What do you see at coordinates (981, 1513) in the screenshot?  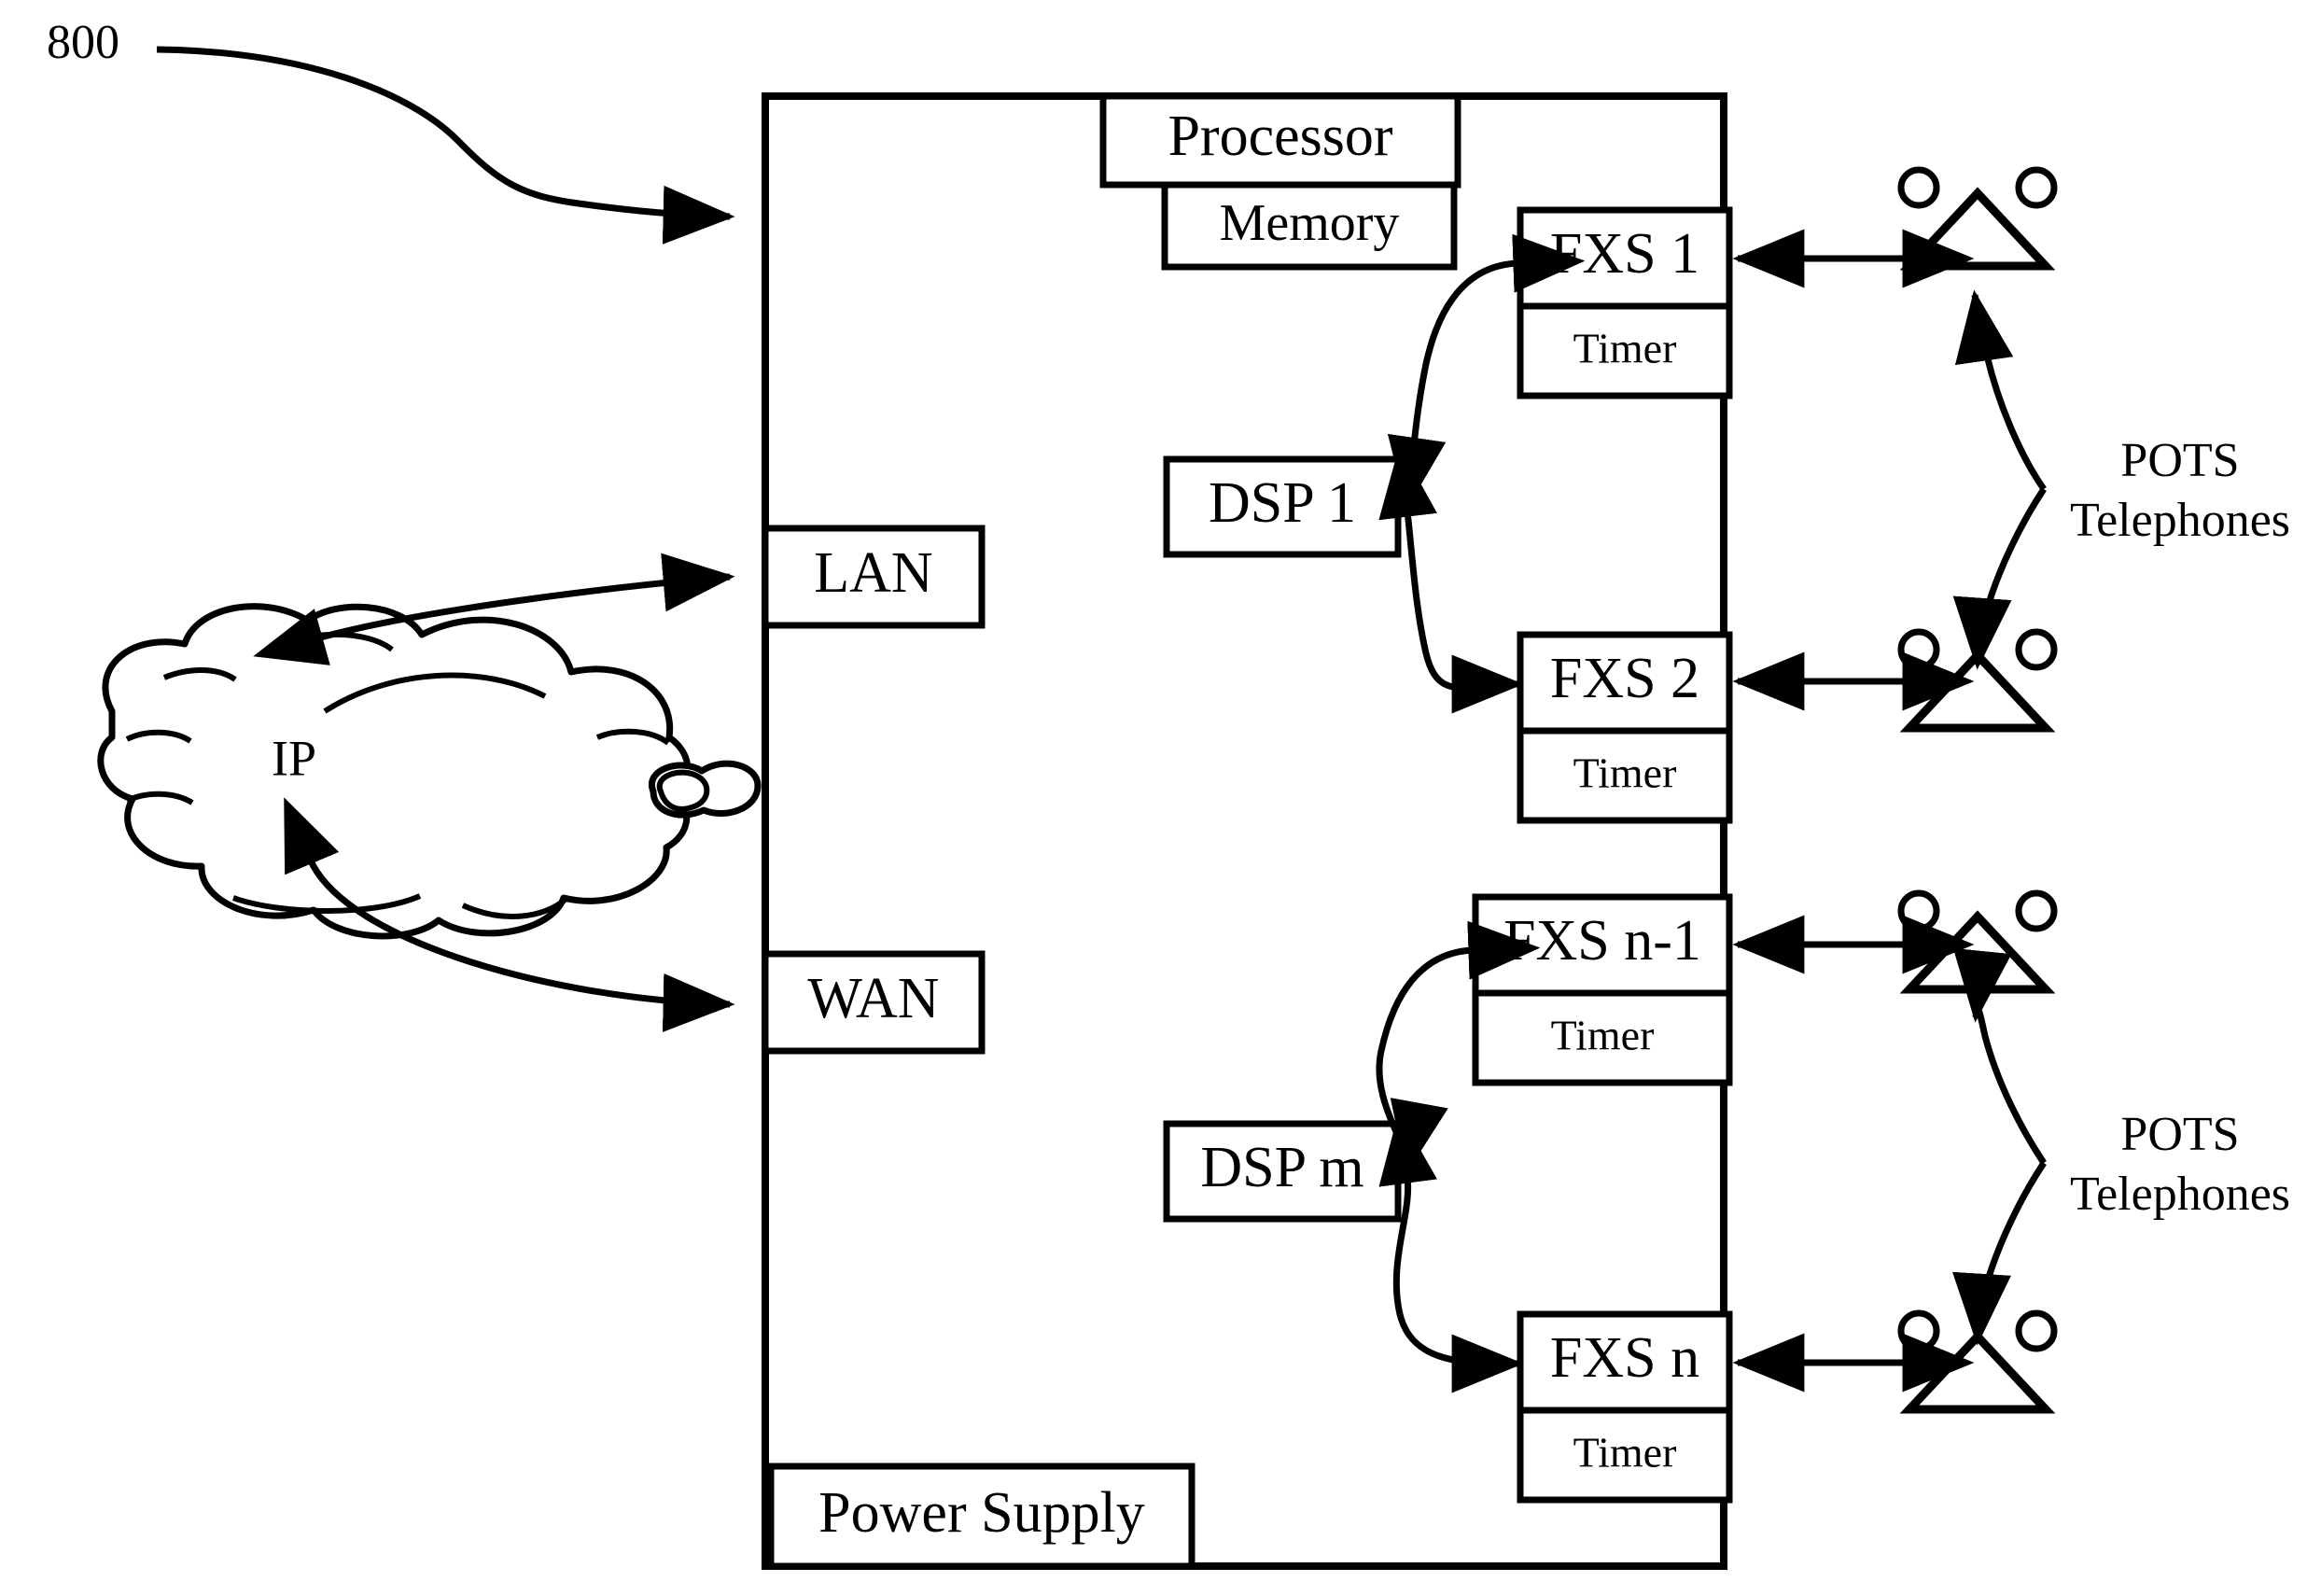 I see `power-supply-label: Power Supply` at bounding box center [981, 1513].